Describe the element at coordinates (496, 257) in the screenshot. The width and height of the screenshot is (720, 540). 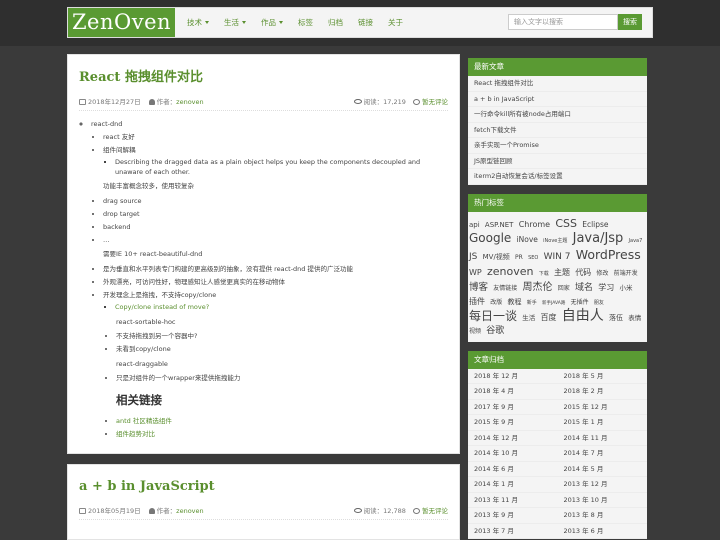
I see `tag-link: MV/视频` at that location.